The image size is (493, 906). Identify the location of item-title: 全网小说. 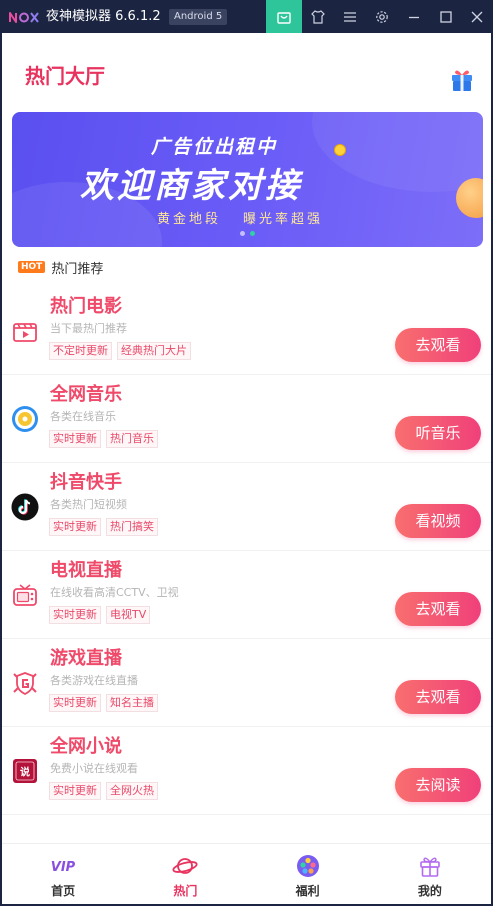
(86, 746).